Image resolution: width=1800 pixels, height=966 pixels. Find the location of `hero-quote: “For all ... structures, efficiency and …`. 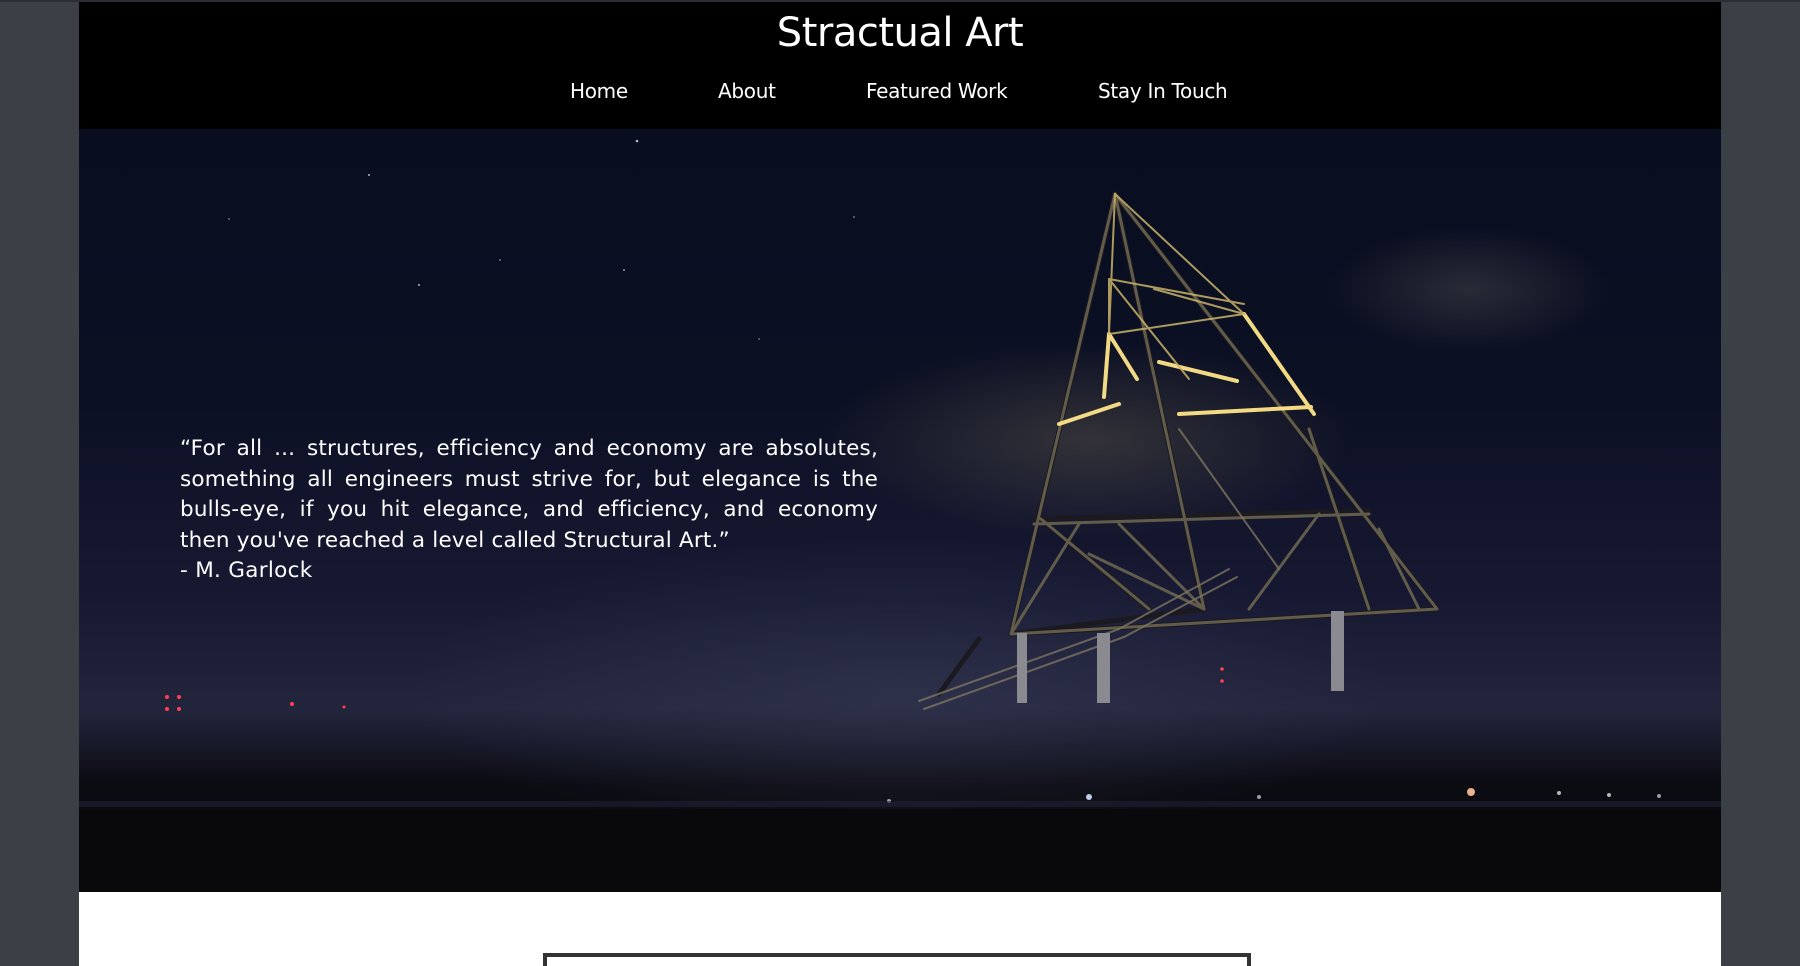

hero-quote: “For all ... structures, efficiency and … is located at coordinates (529, 494).